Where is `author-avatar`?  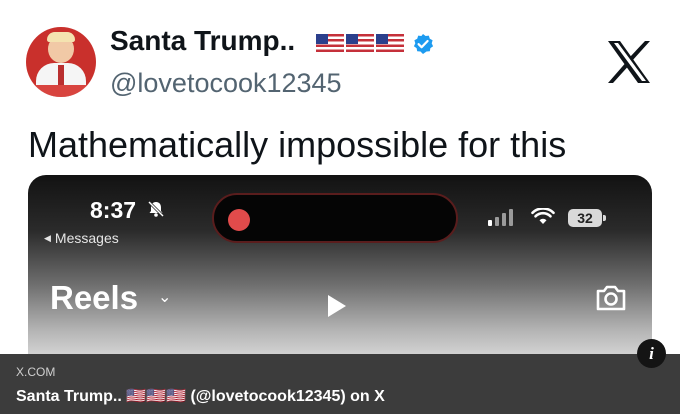
author-avatar is located at coordinates (61, 62).